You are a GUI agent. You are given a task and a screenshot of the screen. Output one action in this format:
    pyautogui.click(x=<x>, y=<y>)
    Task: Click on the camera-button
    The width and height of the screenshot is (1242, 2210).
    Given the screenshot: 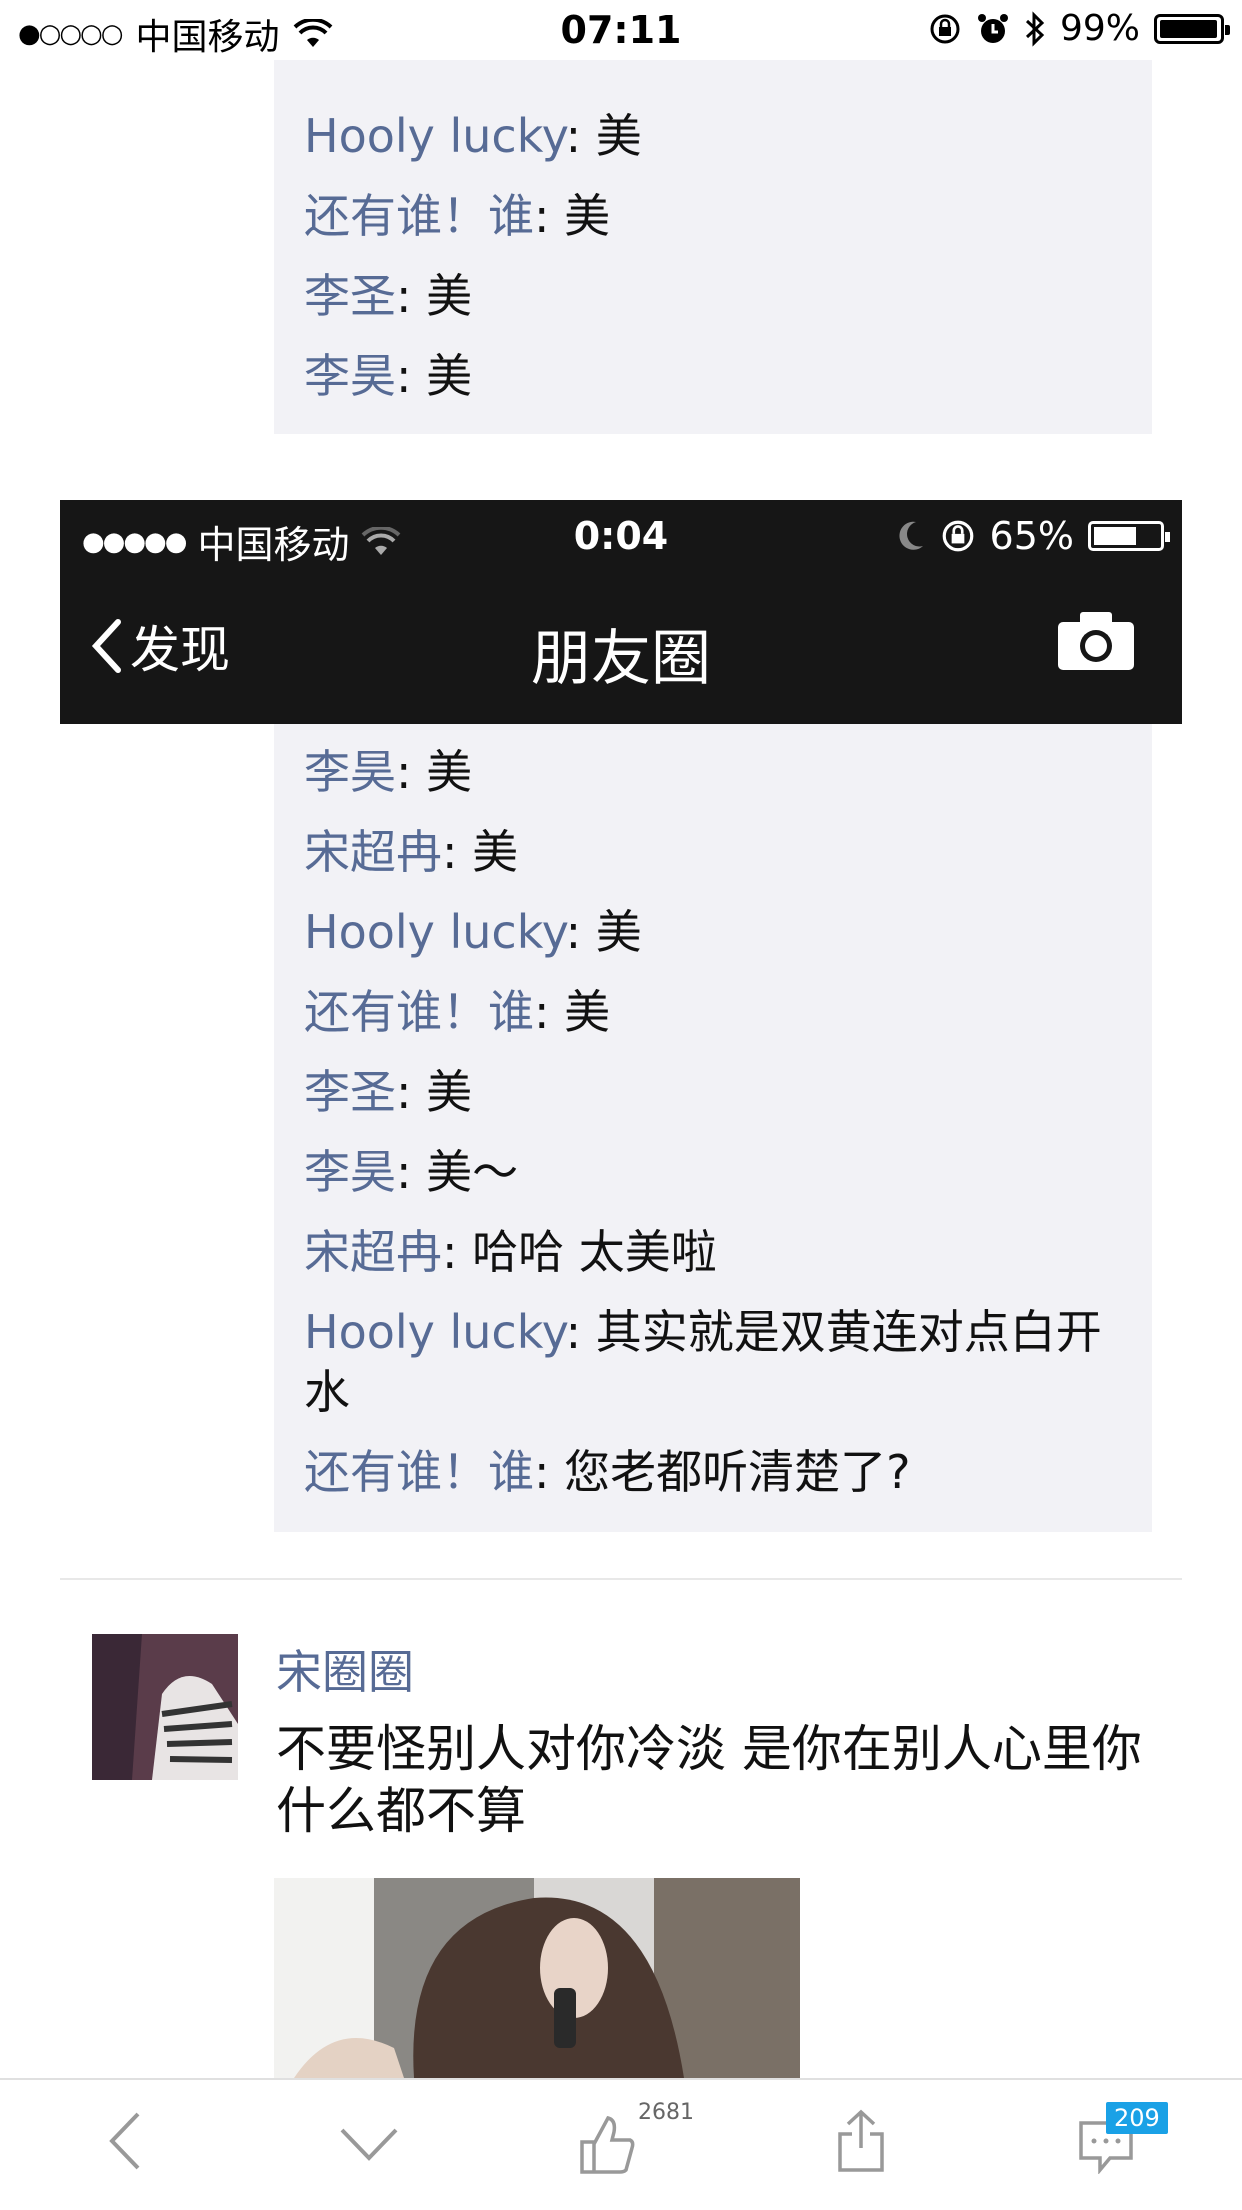 What is the action you would take?
    pyautogui.click(x=1096, y=643)
    